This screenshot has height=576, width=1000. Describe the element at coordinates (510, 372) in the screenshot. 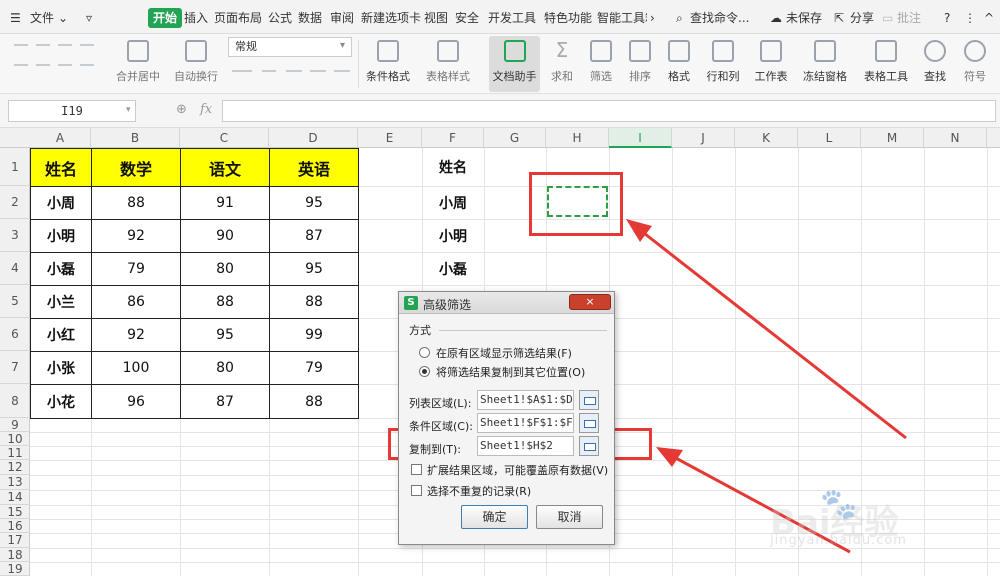

I see `option-copy-label: 将筛选结果复制到其它位置(O)` at that location.